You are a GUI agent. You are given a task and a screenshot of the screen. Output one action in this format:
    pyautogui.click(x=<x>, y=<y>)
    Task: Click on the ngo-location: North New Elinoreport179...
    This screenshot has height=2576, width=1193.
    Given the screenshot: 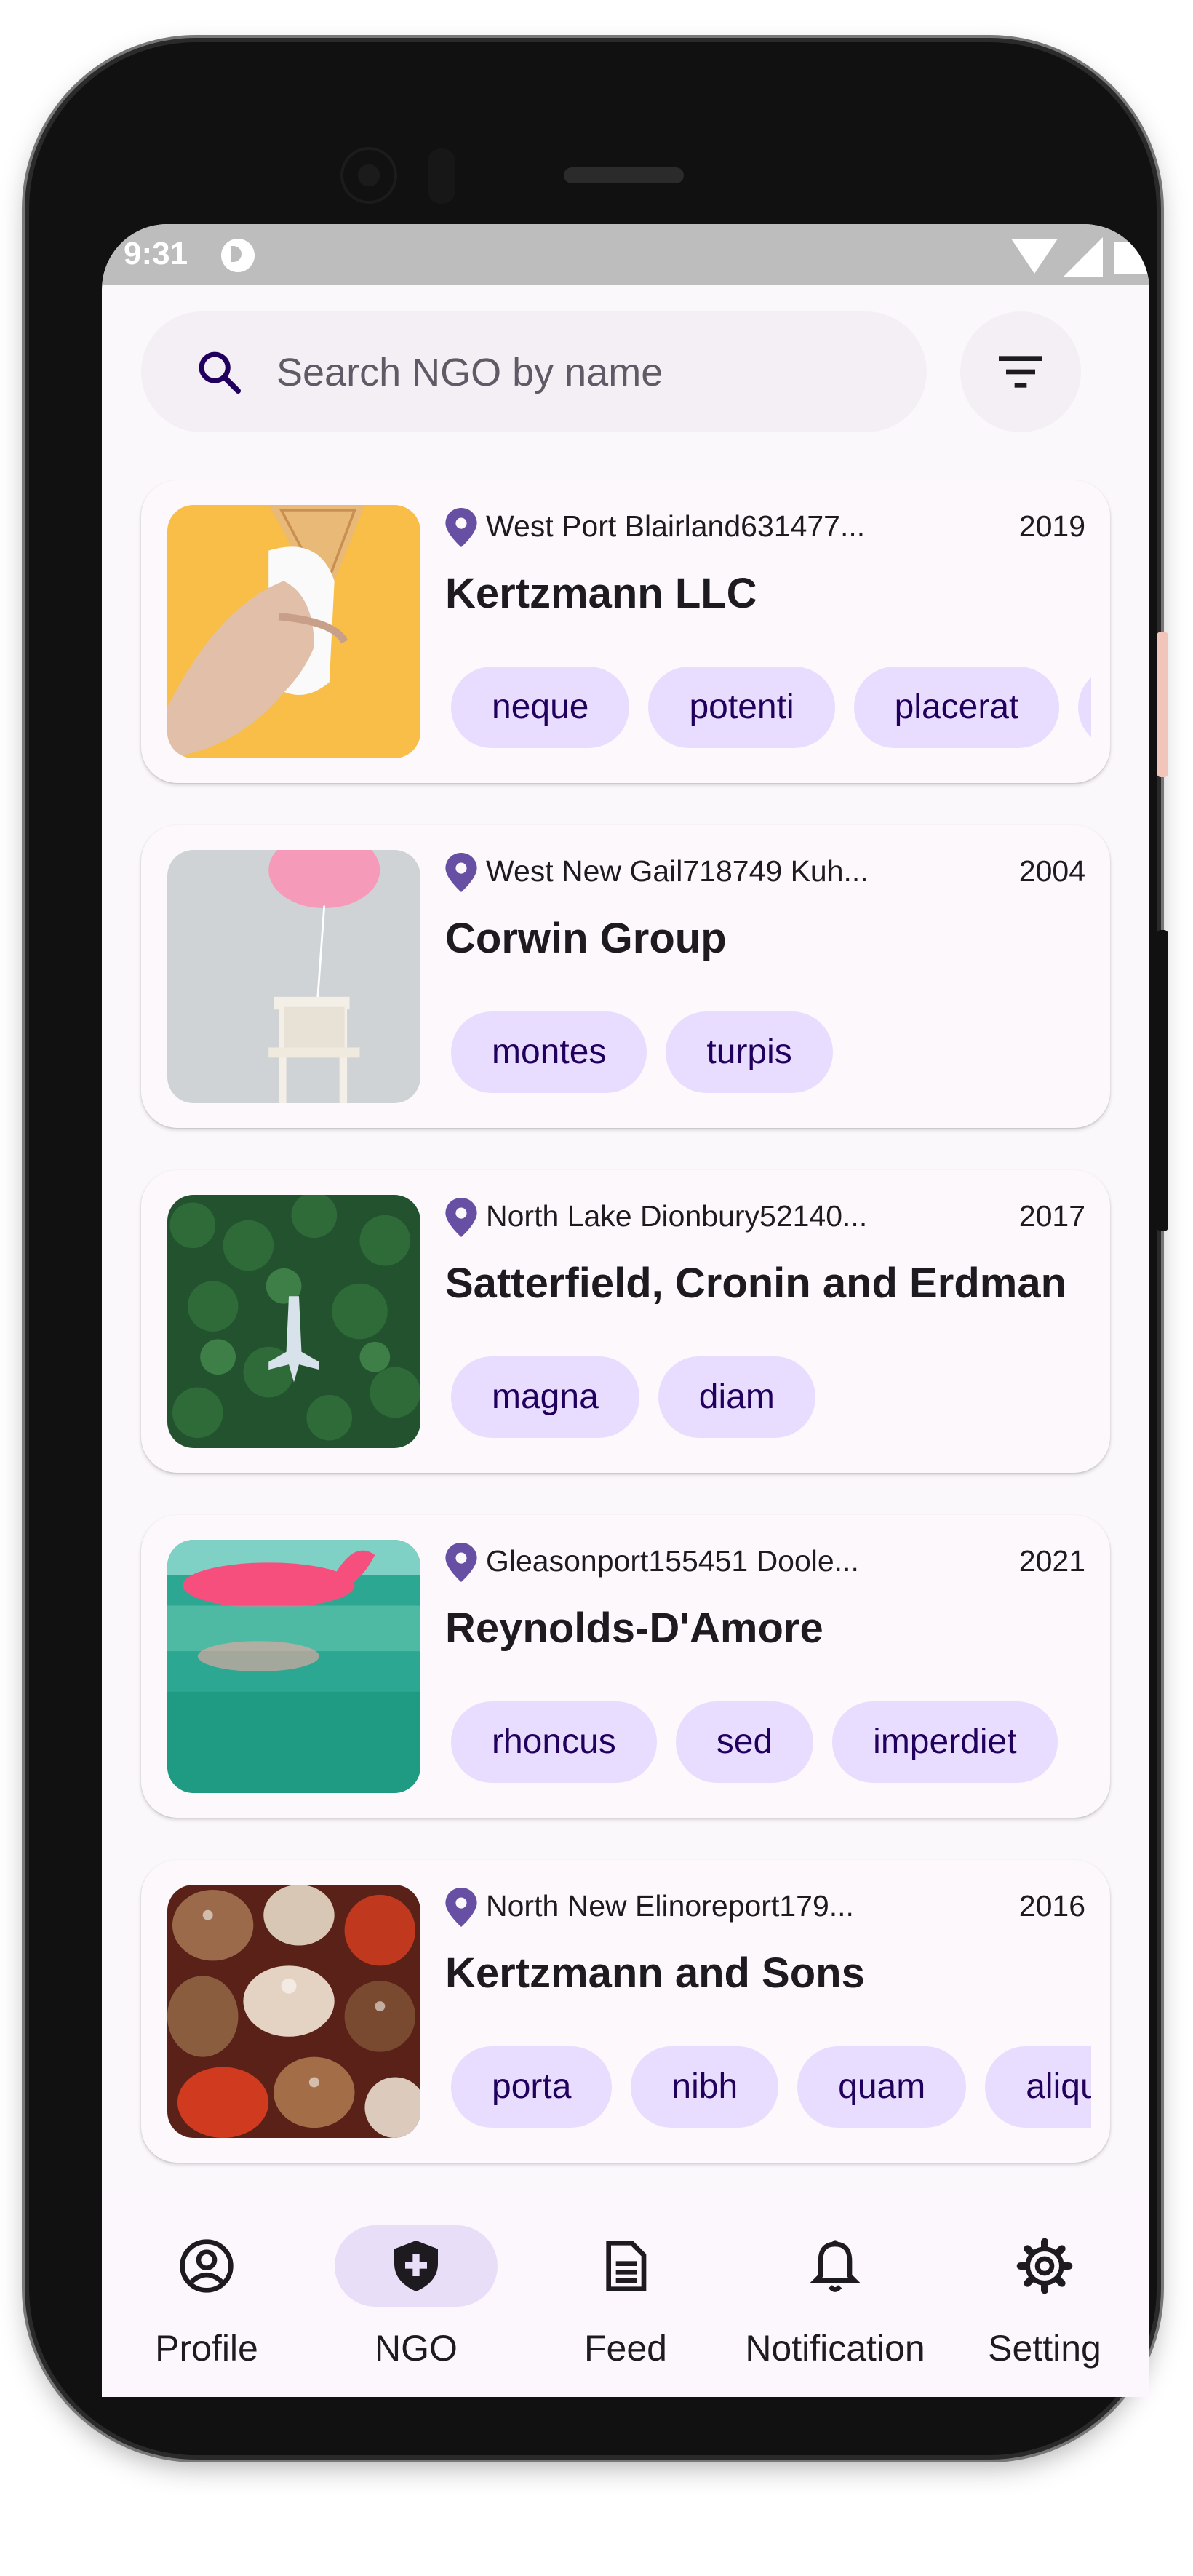 What is the action you would take?
    pyautogui.click(x=670, y=1906)
    